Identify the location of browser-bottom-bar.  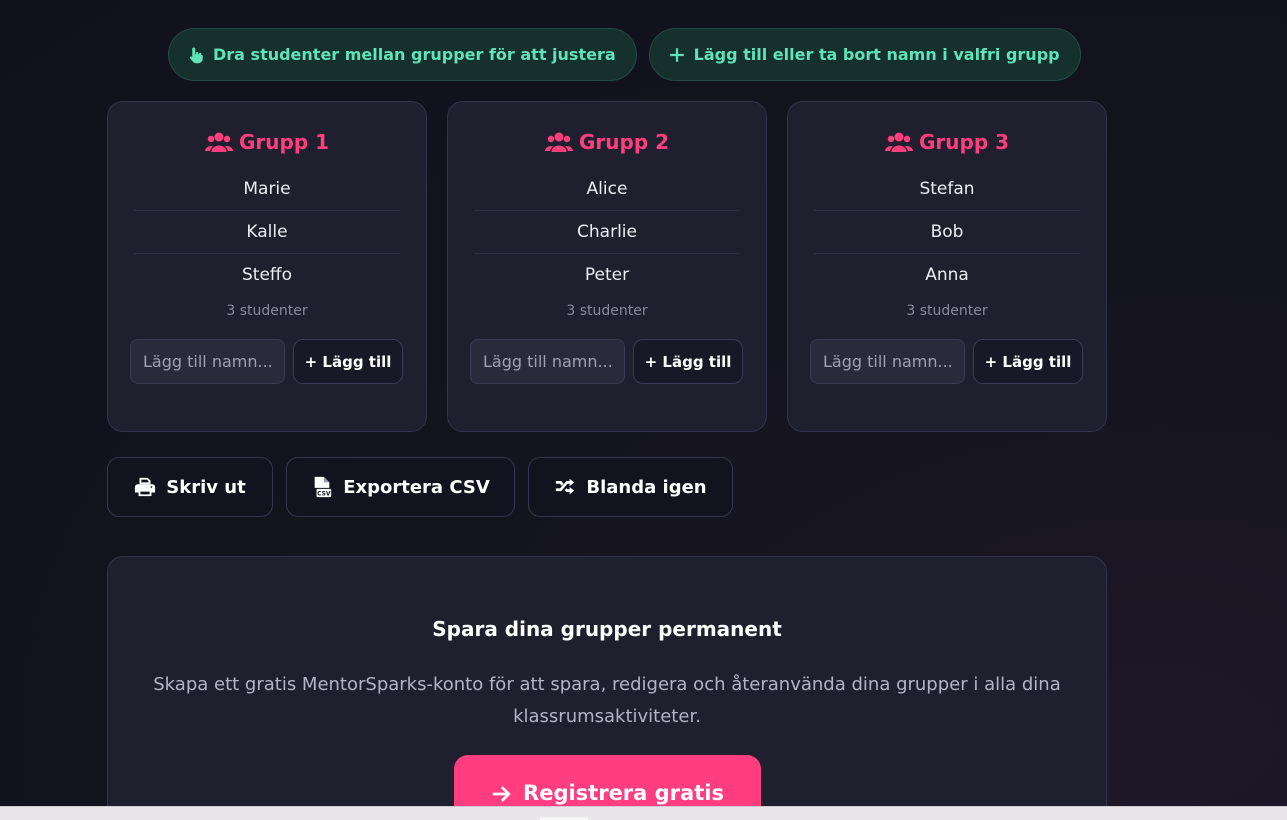
(643, 813).